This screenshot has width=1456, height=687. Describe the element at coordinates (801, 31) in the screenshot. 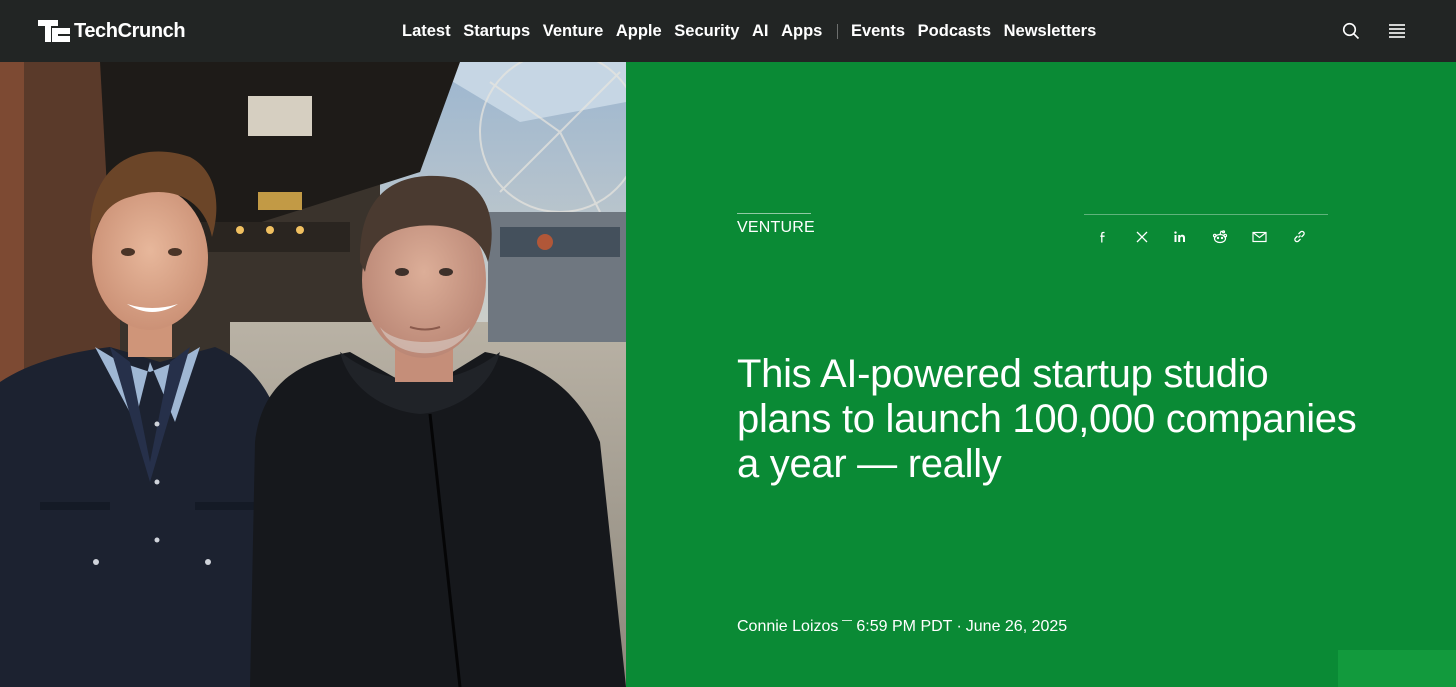

I see `nav-link-apps: Apps` at that location.